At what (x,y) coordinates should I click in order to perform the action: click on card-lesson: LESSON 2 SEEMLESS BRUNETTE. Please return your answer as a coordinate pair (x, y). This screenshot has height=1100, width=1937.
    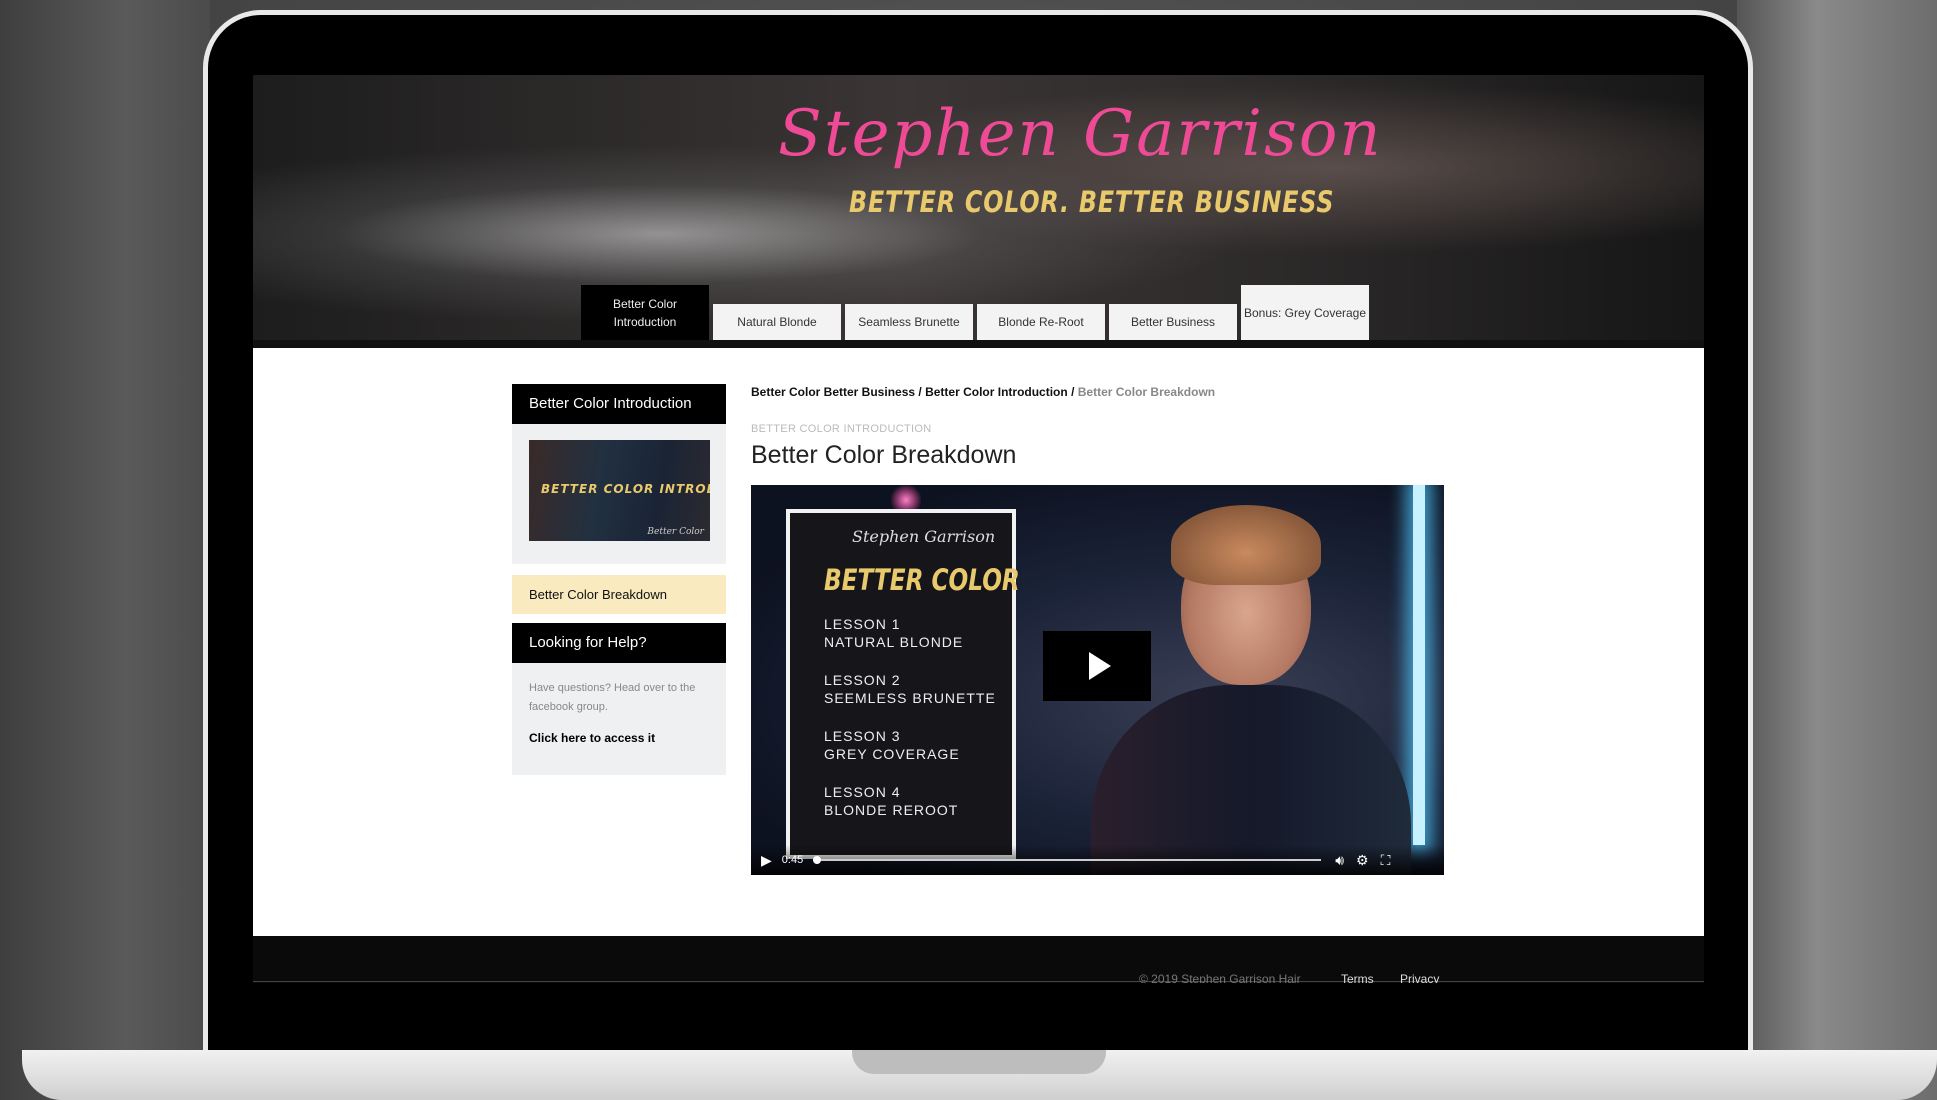
    Looking at the image, I should click on (910, 689).